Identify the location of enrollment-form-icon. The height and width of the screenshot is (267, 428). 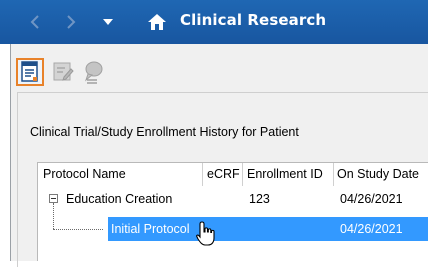
(29, 71).